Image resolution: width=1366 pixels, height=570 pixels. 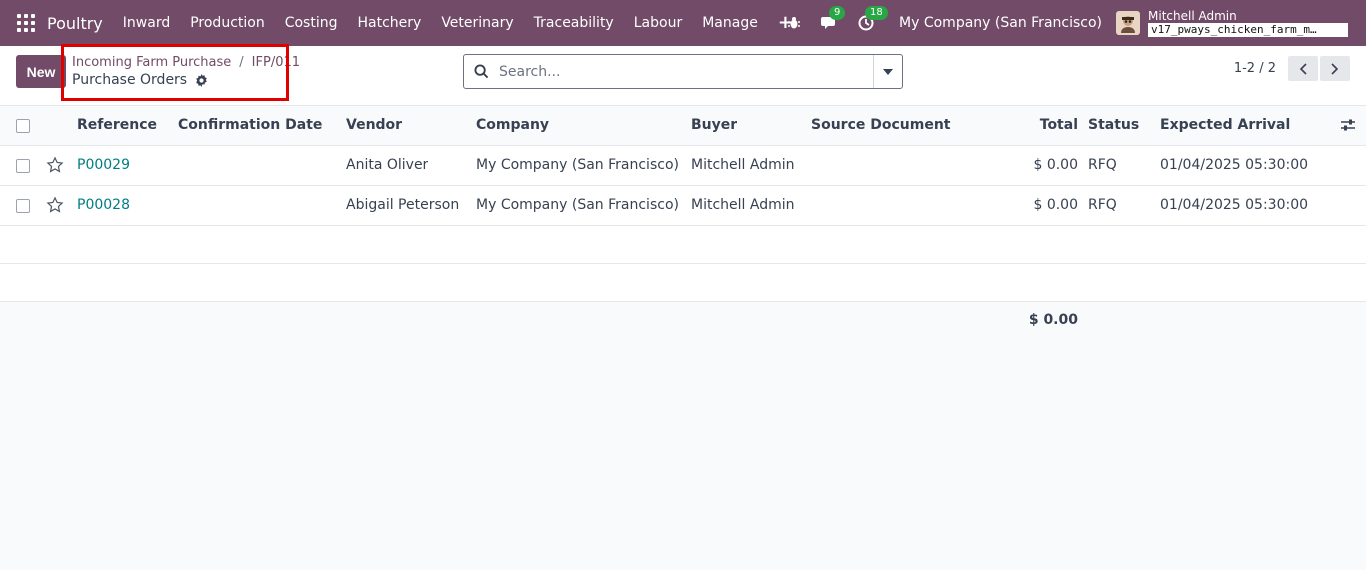 What do you see at coordinates (794, 23) in the screenshot?
I see `debug-bug-icon` at bounding box center [794, 23].